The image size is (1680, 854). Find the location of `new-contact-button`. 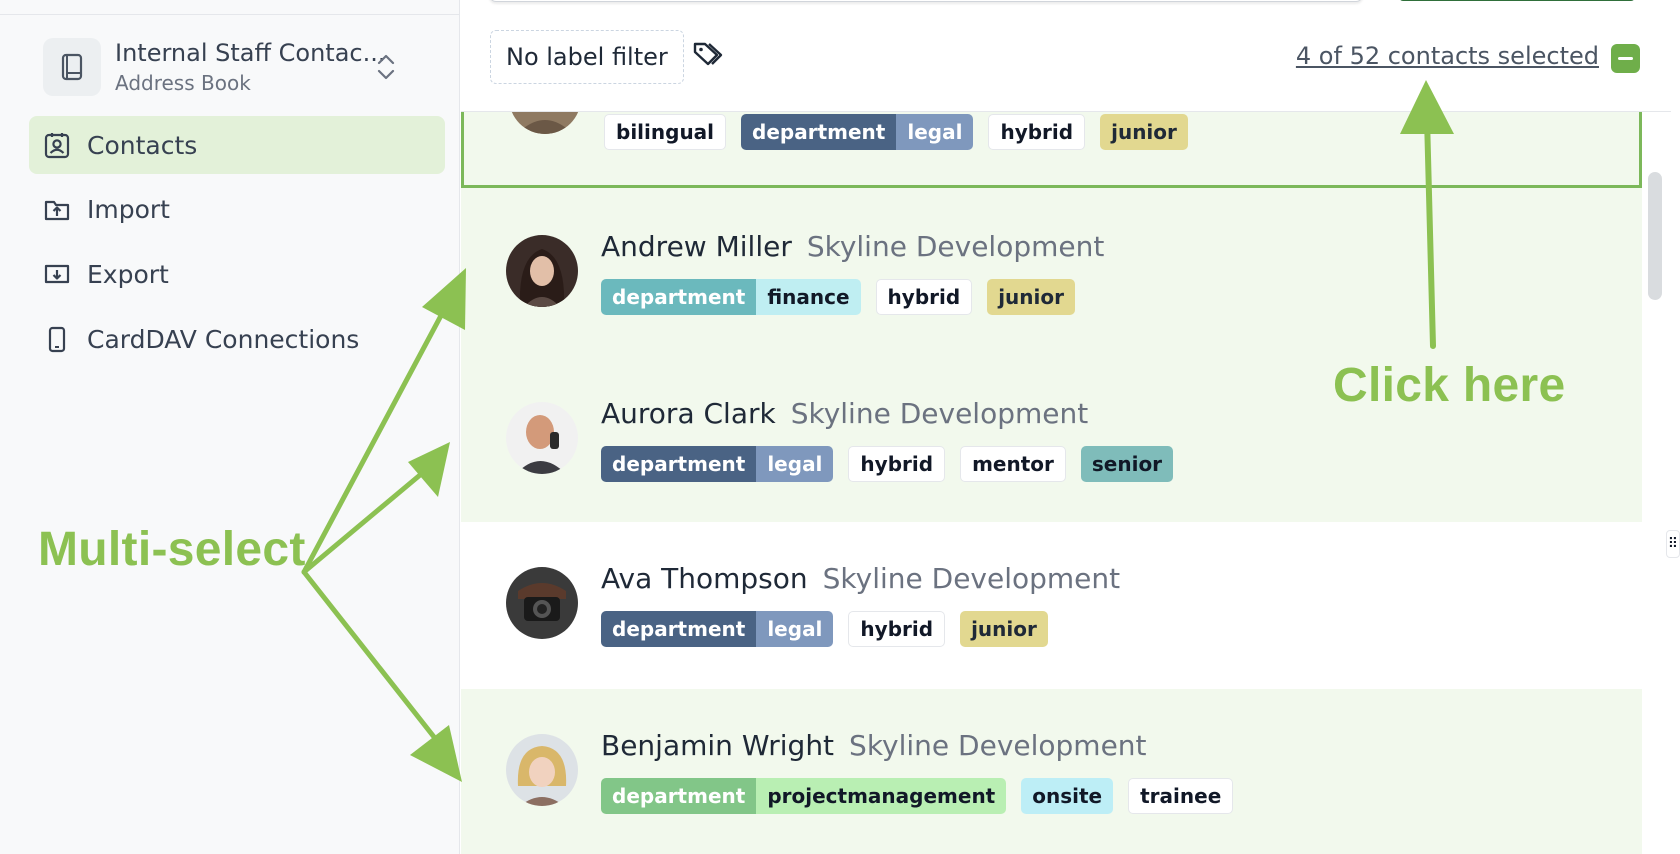

new-contact-button is located at coordinates (1517, 0).